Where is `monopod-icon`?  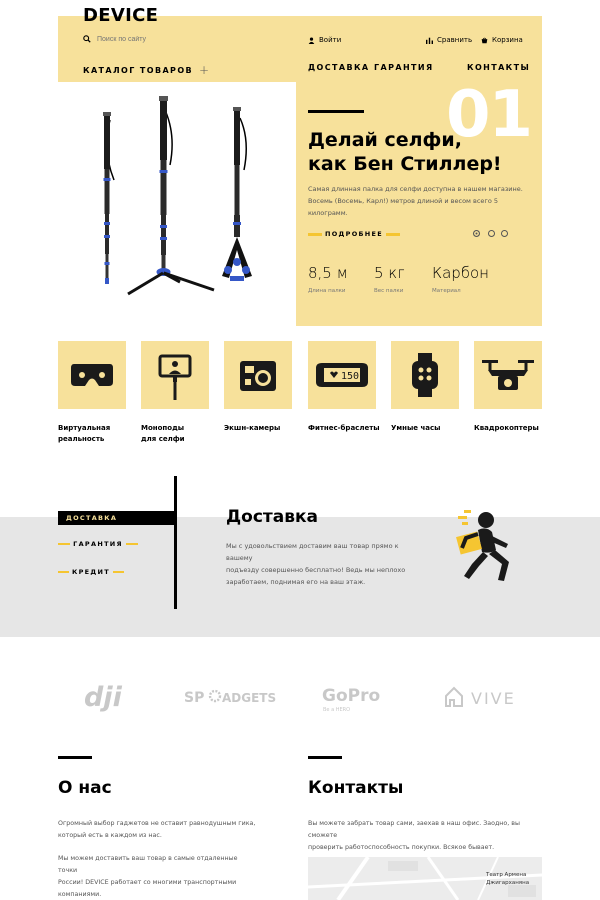
monopod-icon is located at coordinates (175, 377).